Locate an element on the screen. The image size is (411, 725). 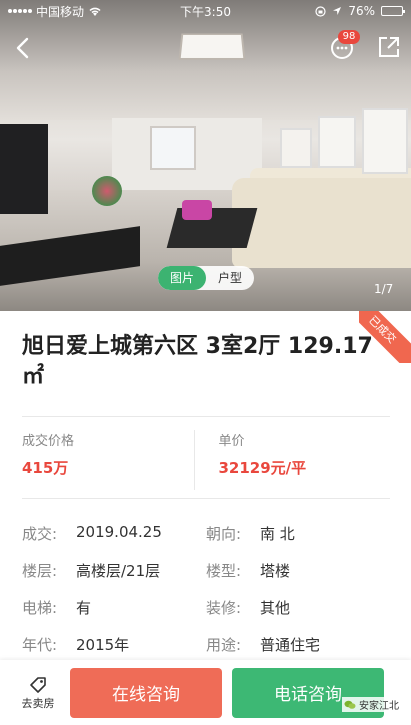
status-bar: 中国移动 下午3:50 76% is located at coordinates (205, 11).